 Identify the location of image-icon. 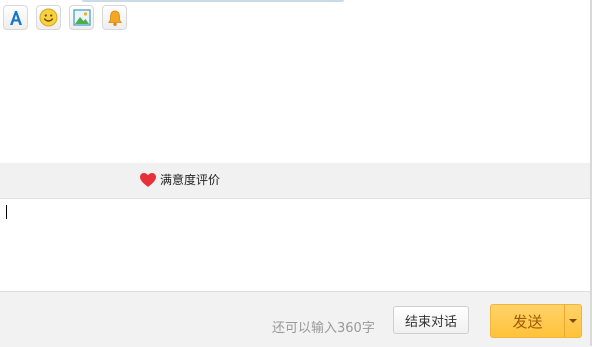
(81, 17).